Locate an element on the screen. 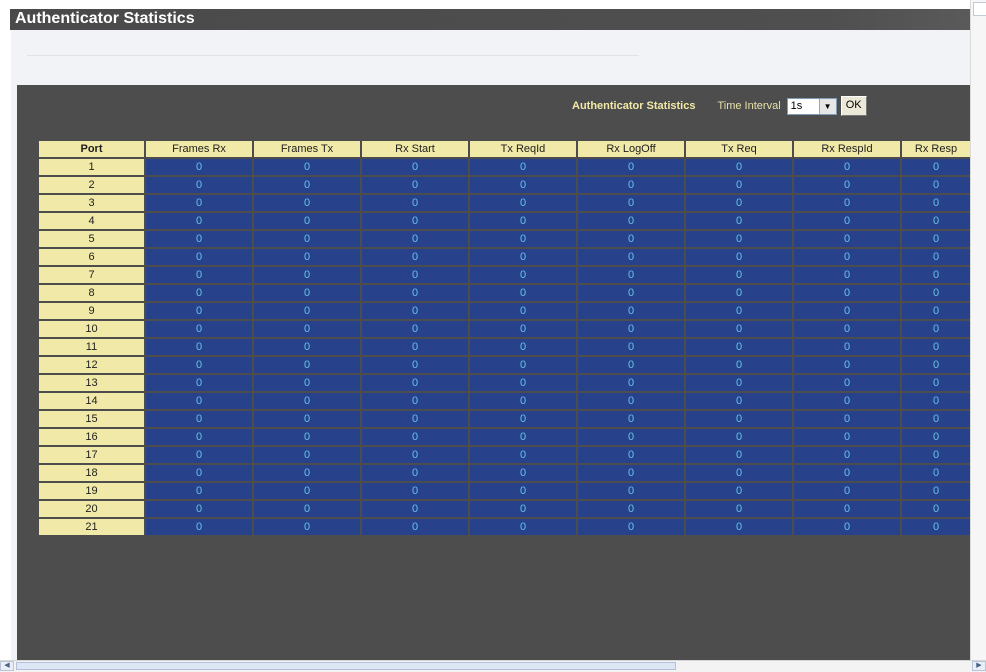  table-row: 400000000 is located at coordinates (505, 222).